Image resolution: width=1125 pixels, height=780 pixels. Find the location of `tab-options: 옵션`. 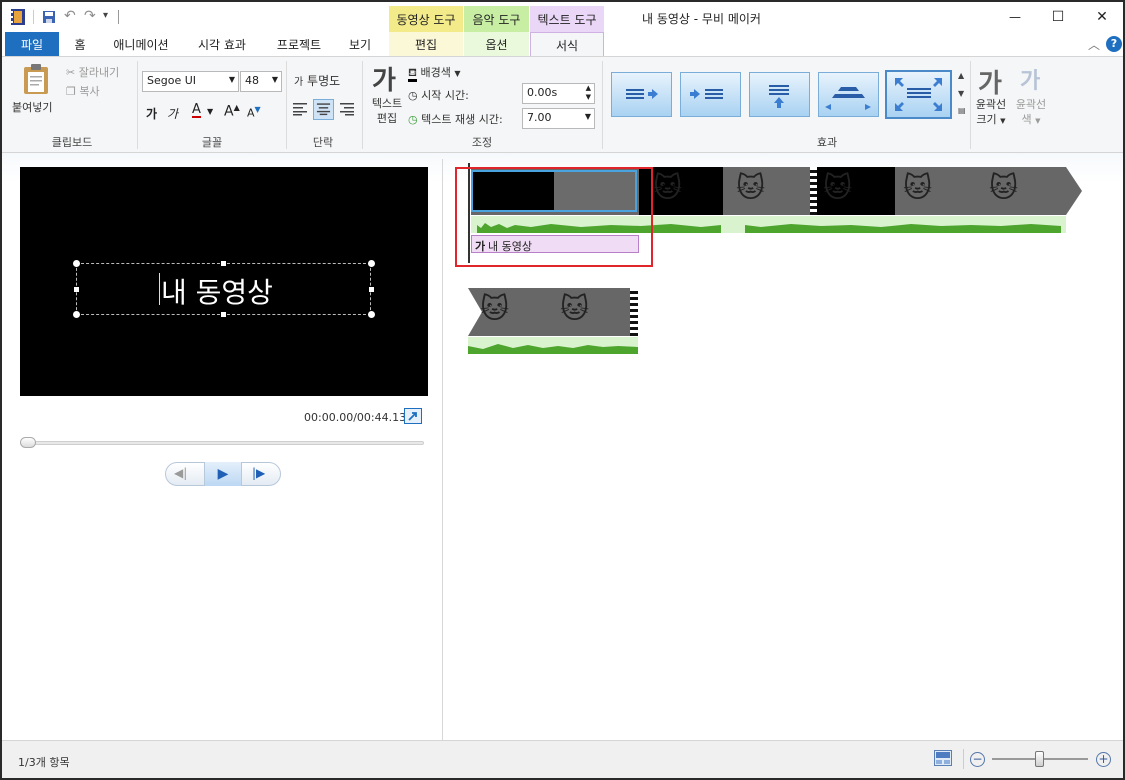

tab-options: 옵션 is located at coordinates (496, 44).